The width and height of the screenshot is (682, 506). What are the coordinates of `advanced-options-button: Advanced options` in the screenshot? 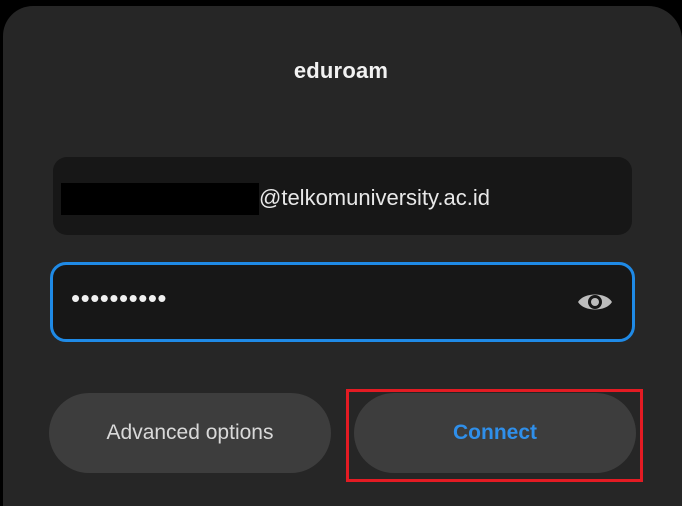 It's located at (190, 433).